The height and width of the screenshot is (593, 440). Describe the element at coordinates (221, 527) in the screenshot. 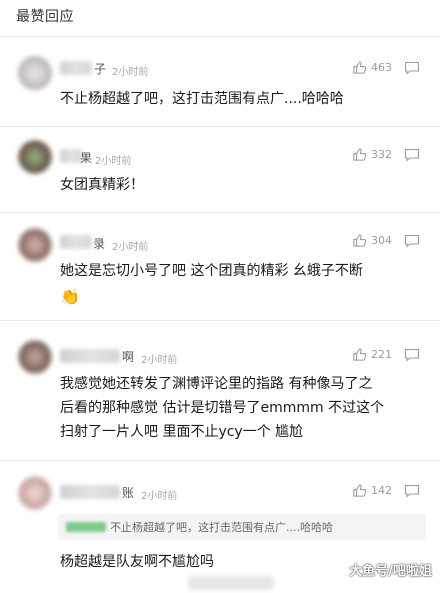

I see `quoted-text: 不止杨超越了吧，这打击范围有点广....哈哈哈` at that location.